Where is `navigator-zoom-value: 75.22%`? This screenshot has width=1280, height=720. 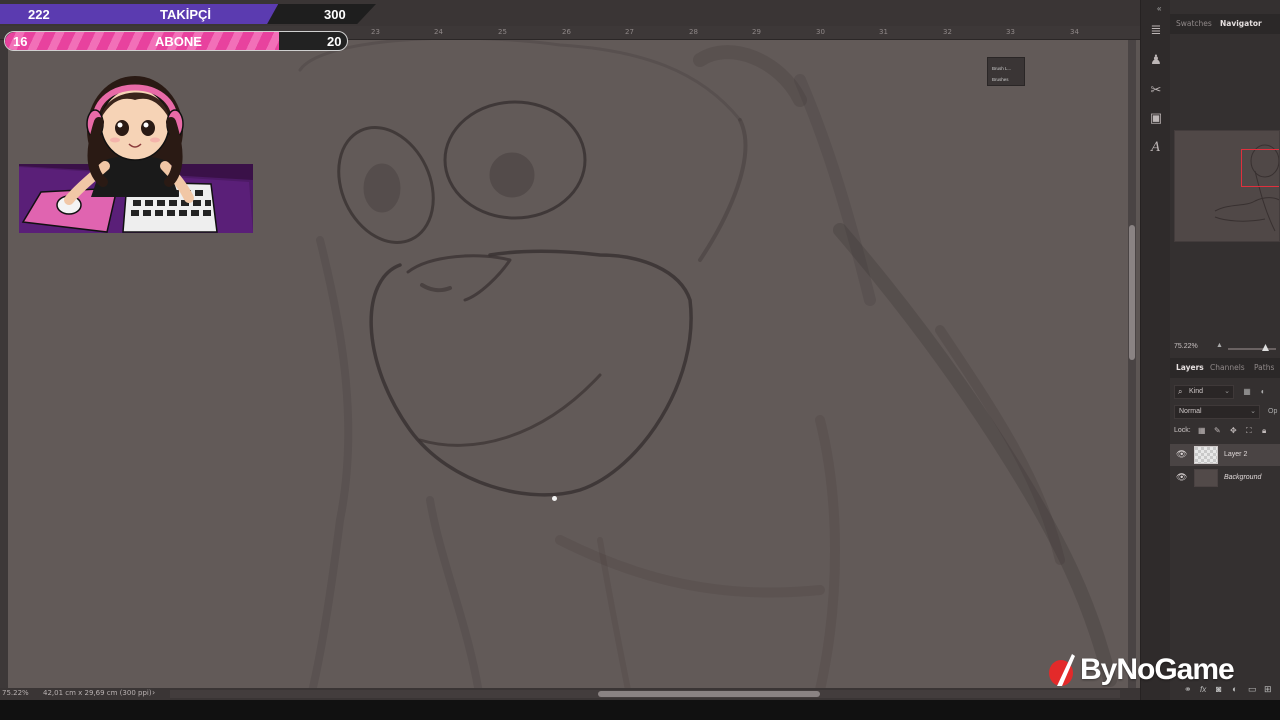
navigator-zoom-value: 75.22% is located at coordinates (1186, 346).